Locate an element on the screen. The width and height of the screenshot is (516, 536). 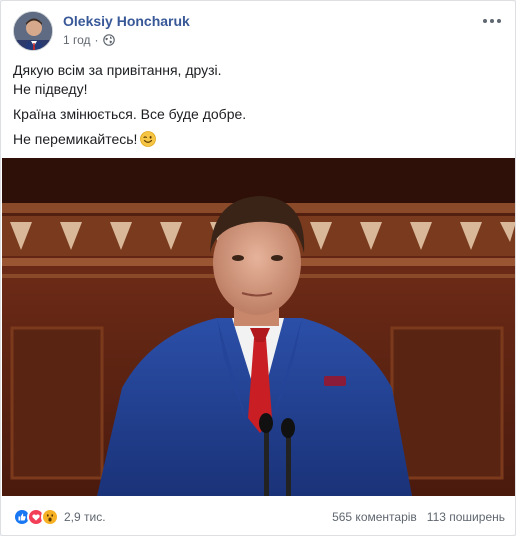
shares-link: 113 поширень is located at coordinates (466, 517).